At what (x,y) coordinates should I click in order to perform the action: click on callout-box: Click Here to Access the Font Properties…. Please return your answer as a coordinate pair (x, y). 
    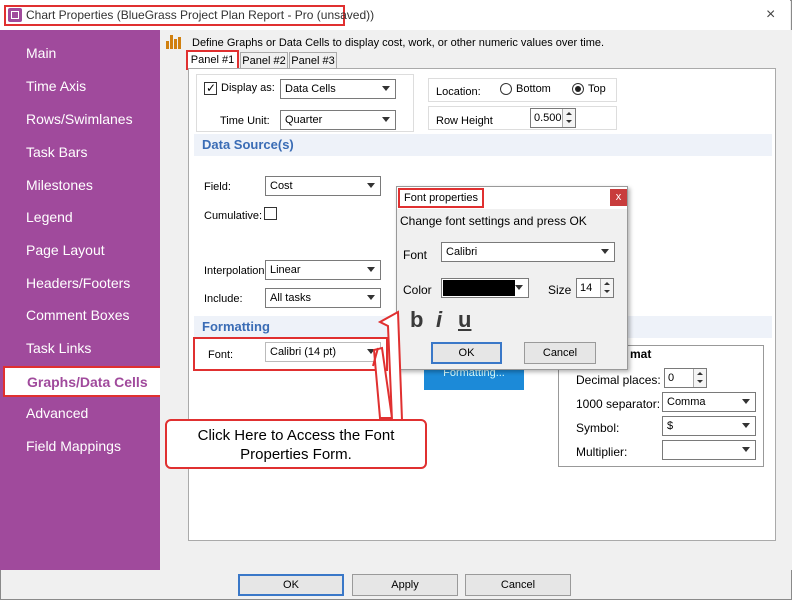
    Looking at the image, I should click on (296, 444).